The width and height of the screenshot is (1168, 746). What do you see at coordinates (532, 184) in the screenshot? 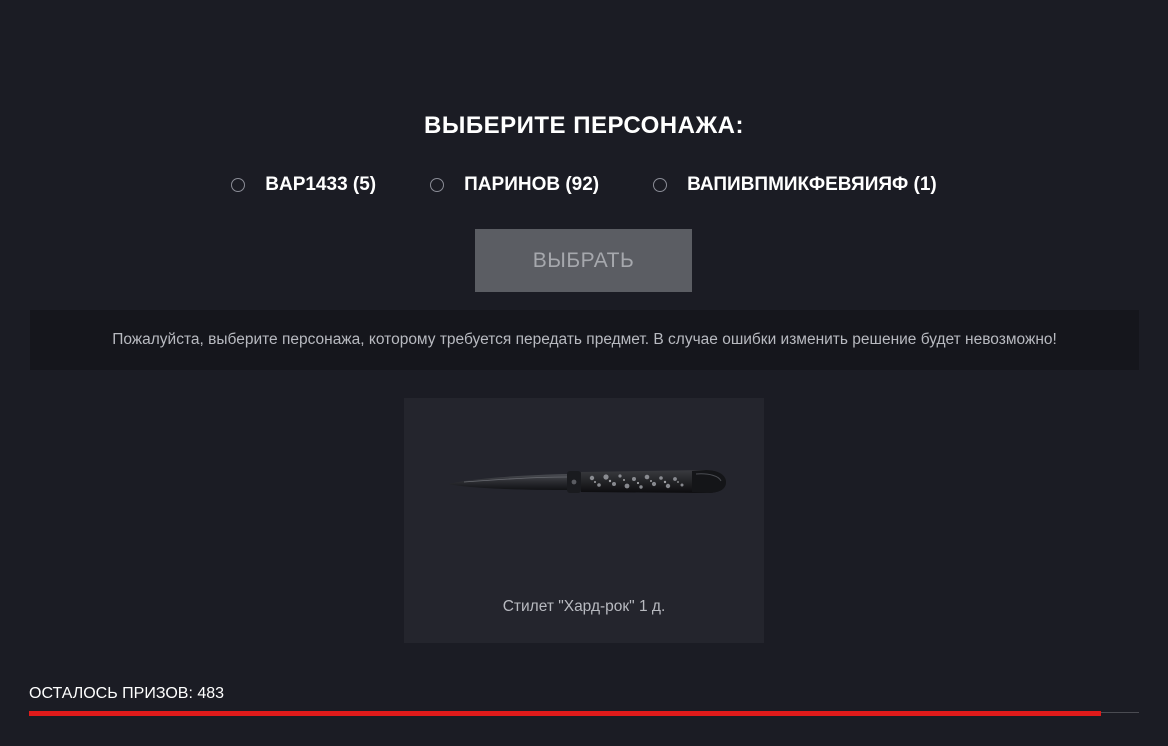
I see `character-label: ПАРИНОВ (92)` at bounding box center [532, 184].